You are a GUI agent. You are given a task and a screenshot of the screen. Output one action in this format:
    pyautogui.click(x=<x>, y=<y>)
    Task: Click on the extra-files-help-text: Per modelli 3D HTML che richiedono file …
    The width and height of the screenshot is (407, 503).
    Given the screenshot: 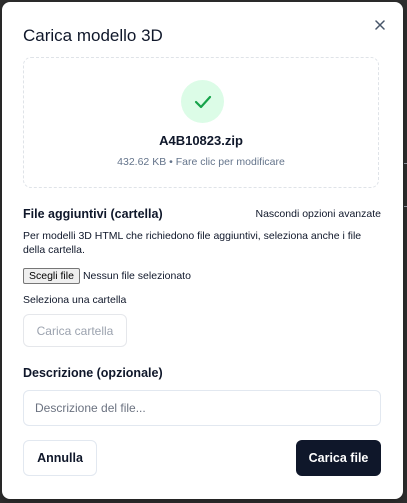 What is the action you would take?
    pyautogui.click(x=192, y=243)
    